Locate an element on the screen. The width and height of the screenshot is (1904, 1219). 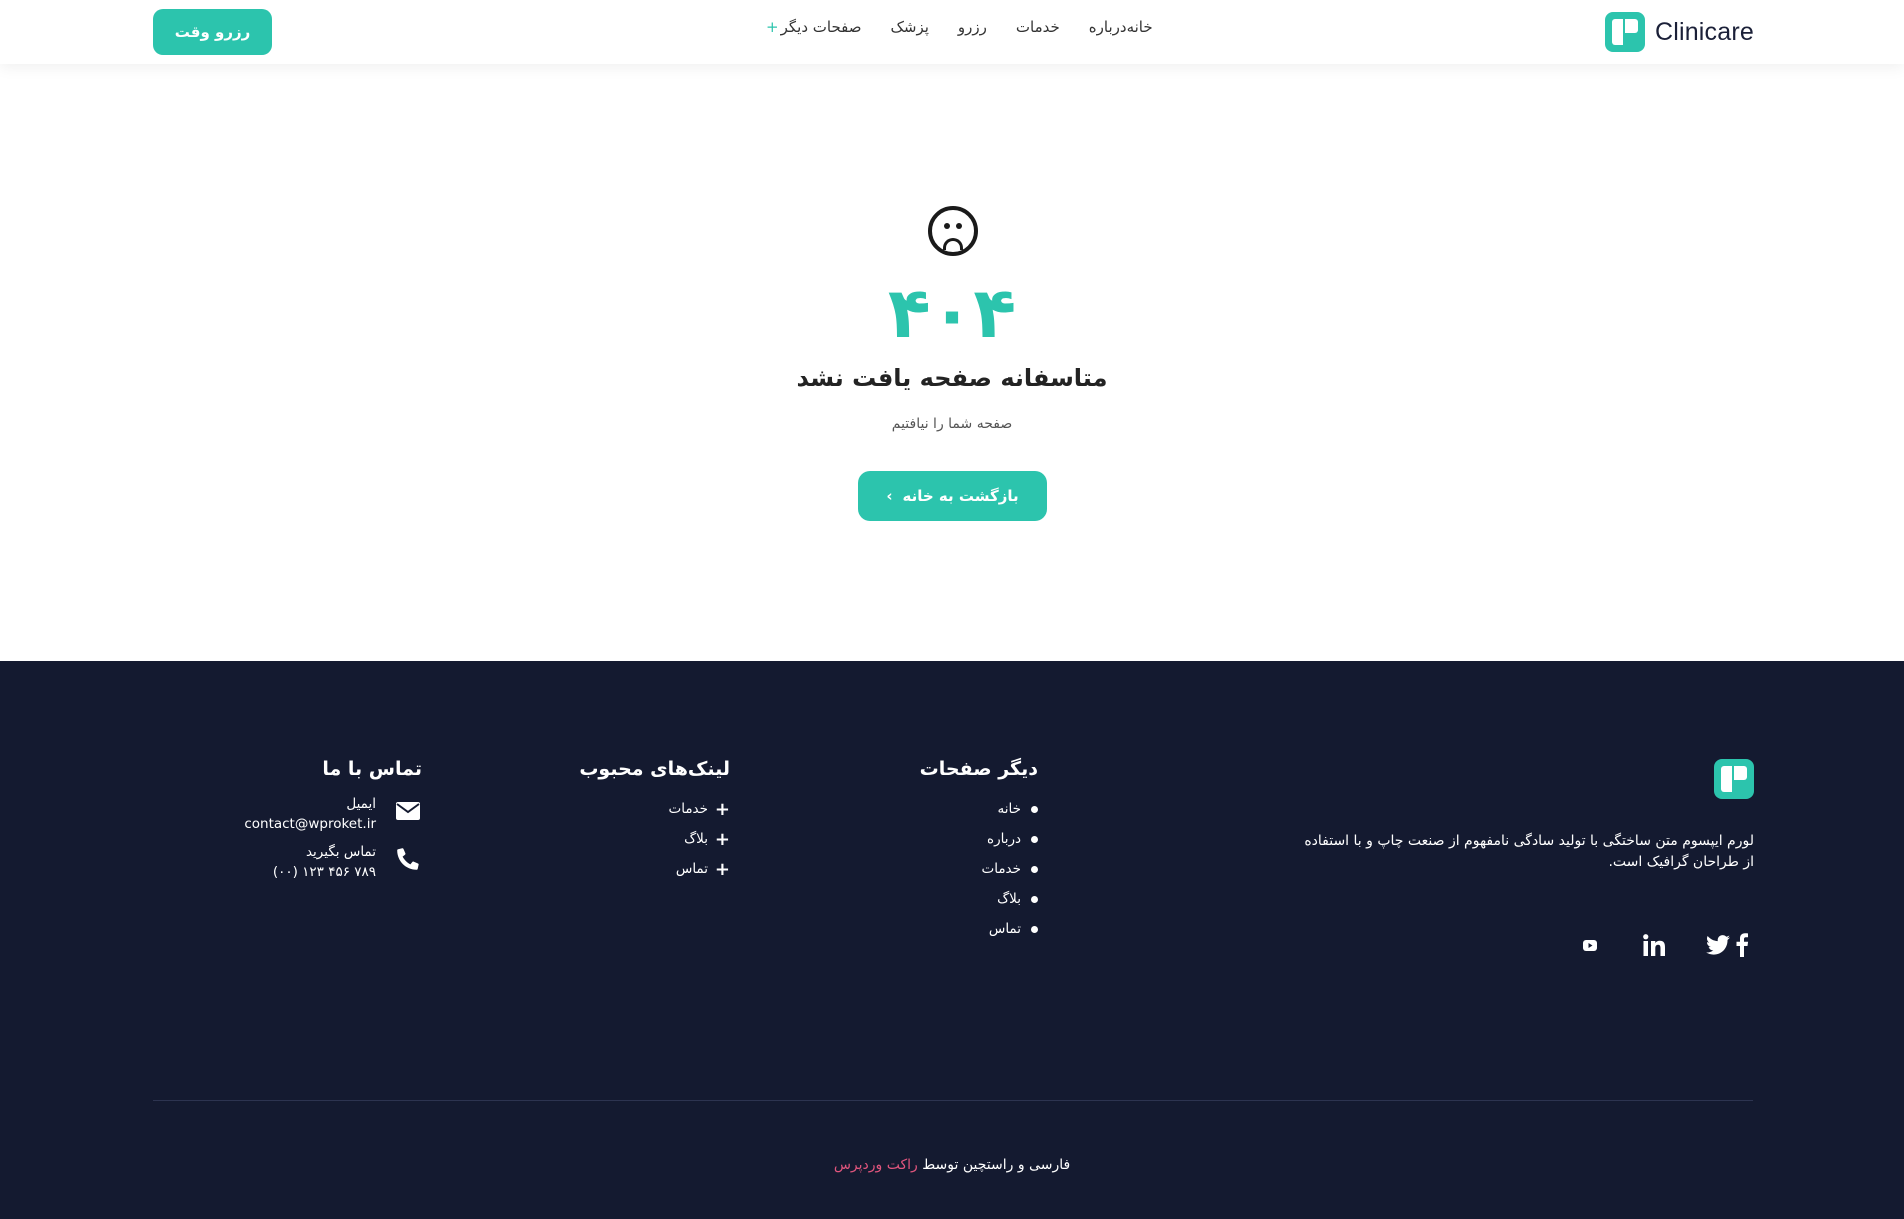
logo-mark-icon is located at coordinates (1624, 32).